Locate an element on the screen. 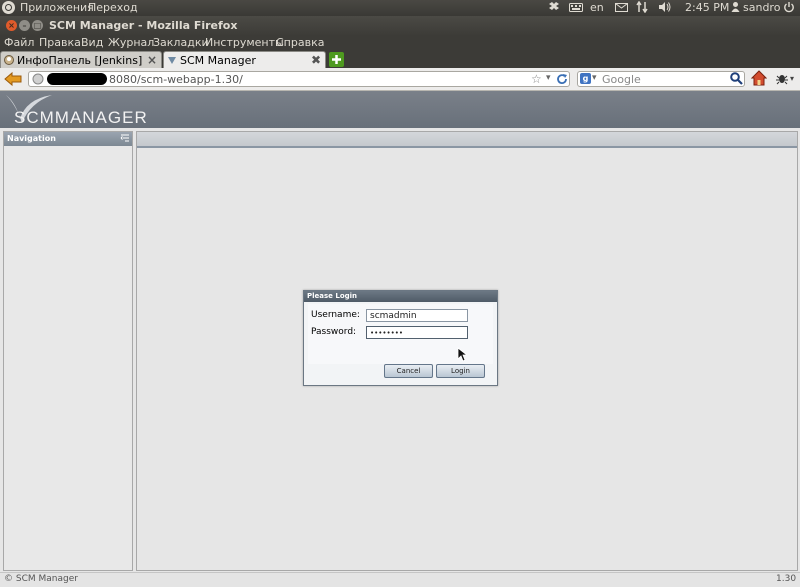 This screenshot has width=800, height=587. system-top-panel: Приложения Переход en 2:45 PM sandro is located at coordinates (400, 8).